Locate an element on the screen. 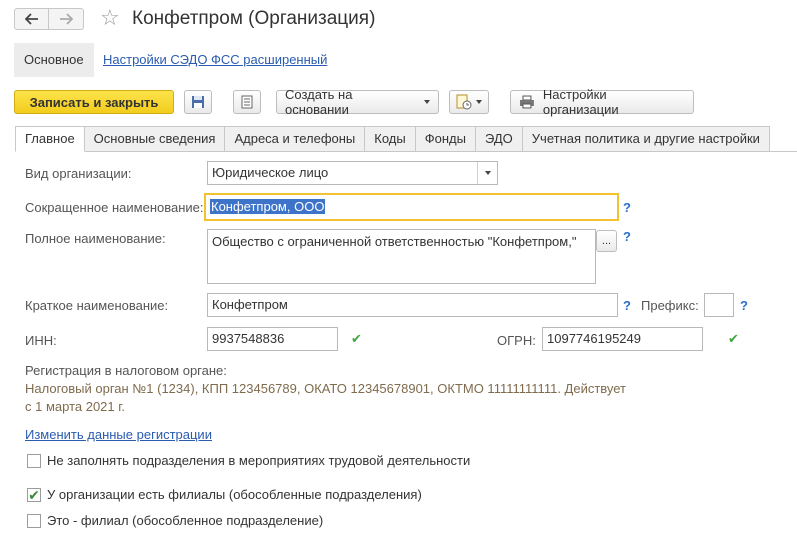 This screenshot has height=552, width=797. checkbox-no-subdivisions is located at coordinates (34, 460).